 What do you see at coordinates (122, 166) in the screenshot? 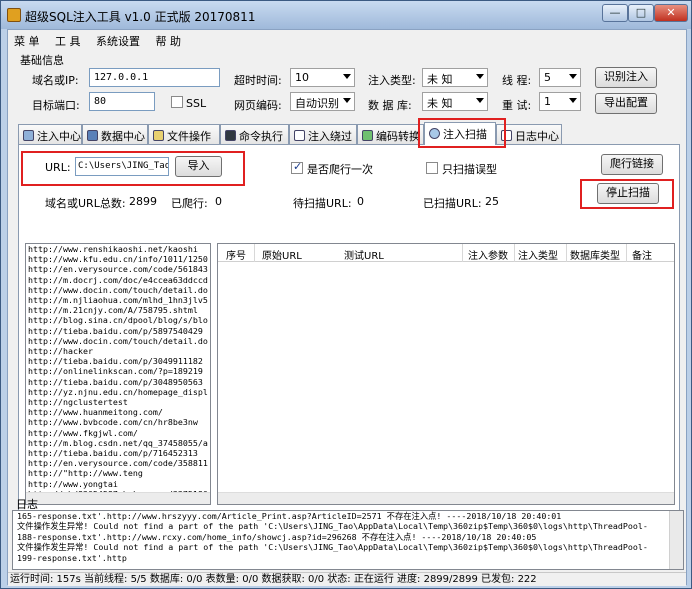
I see `url-file-input: C:\Users\JING_Tao\` at bounding box center [122, 166].